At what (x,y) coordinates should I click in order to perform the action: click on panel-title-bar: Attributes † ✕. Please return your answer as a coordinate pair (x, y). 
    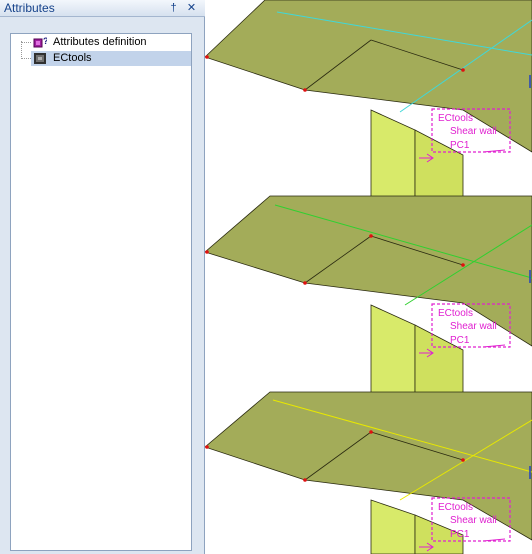
    Looking at the image, I should click on (102, 8).